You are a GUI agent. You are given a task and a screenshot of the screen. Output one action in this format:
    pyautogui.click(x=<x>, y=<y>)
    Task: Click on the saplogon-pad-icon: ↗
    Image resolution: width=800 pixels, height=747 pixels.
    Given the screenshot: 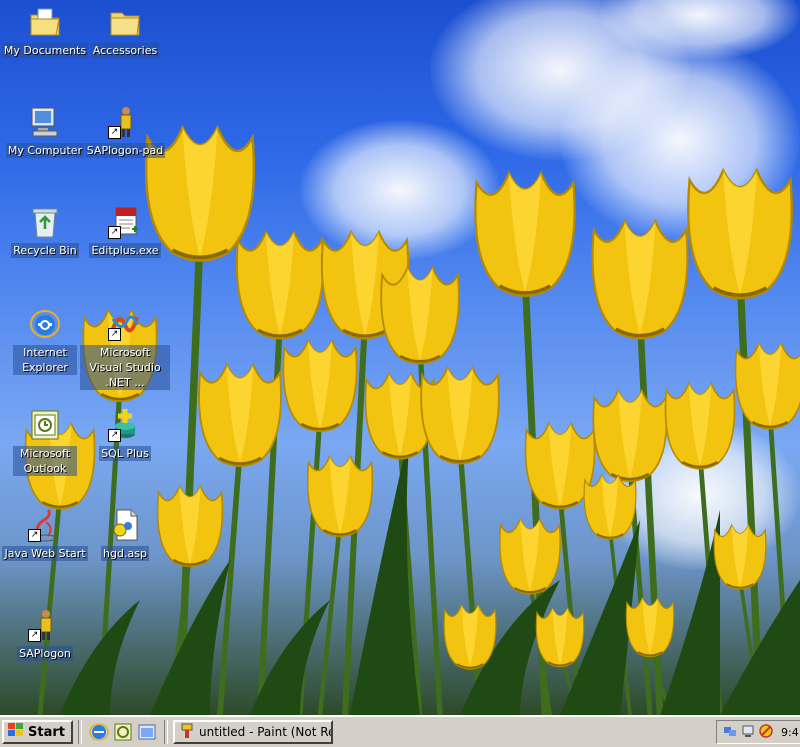 What is the action you would take?
    pyautogui.click(x=125, y=122)
    